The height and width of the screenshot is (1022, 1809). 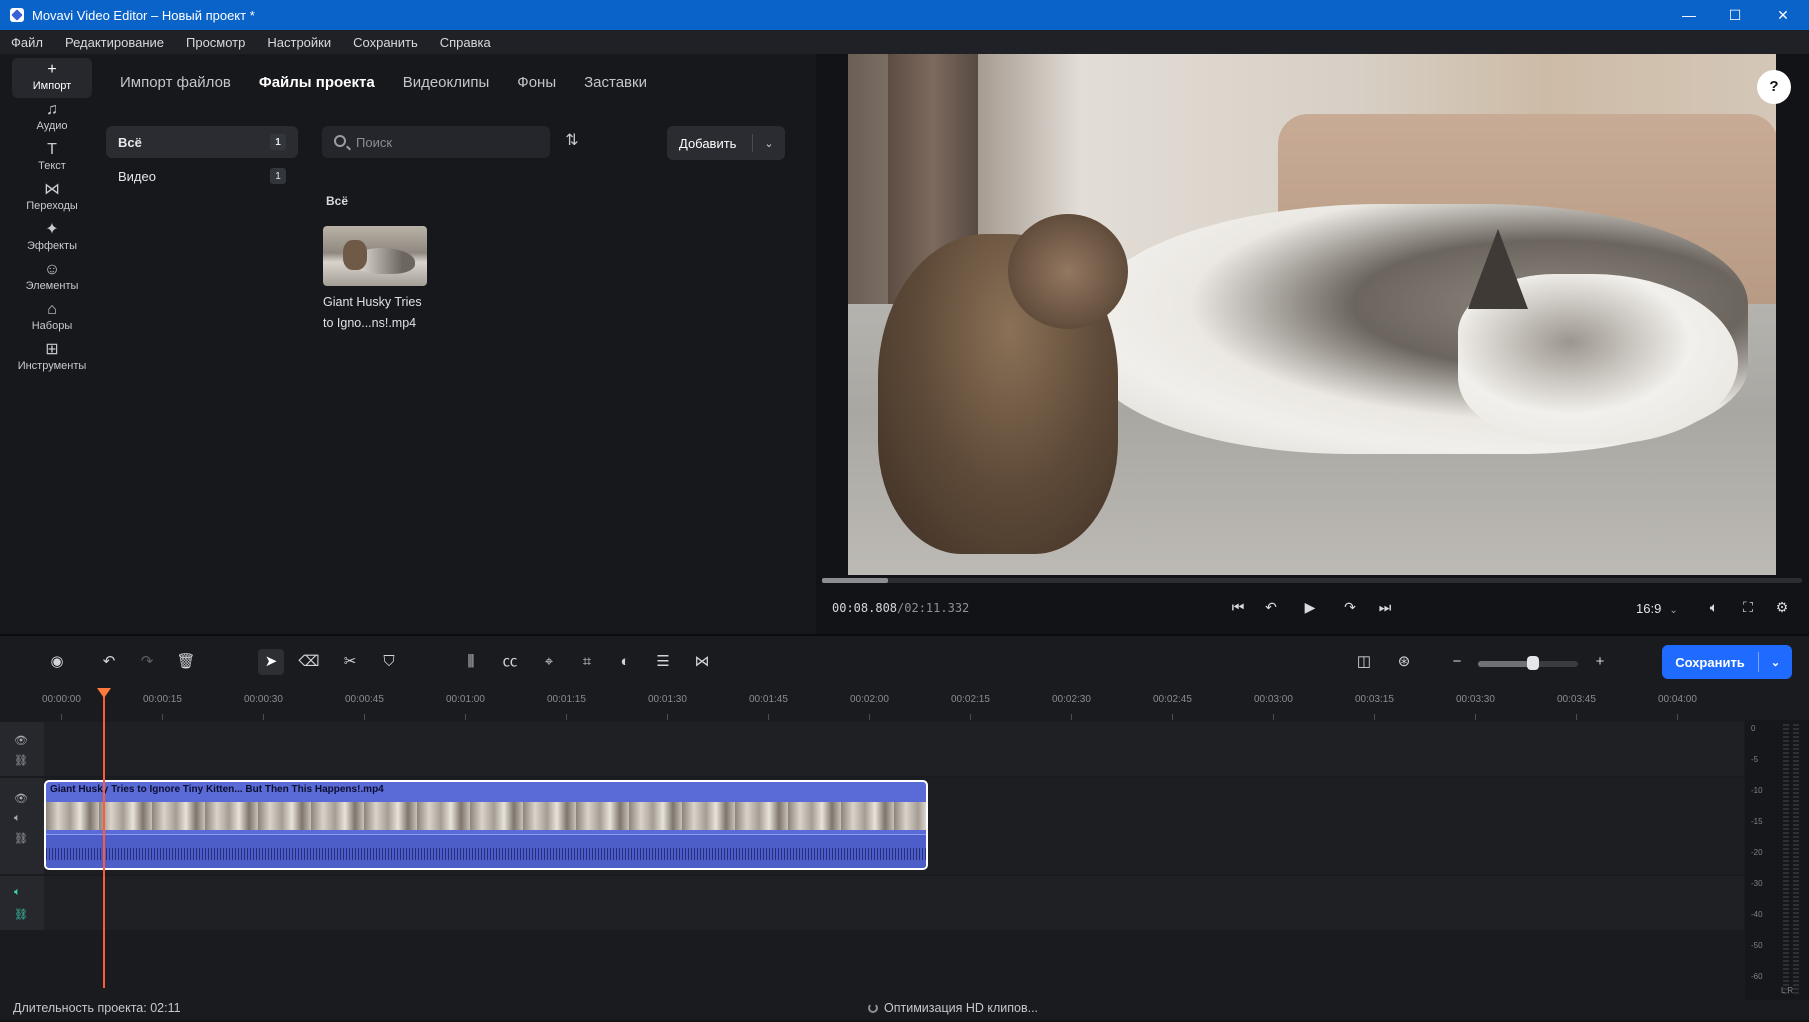 What do you see at coordinates (1071, 699) in the screenshot?
I see `ruler-label: 00:02:30` at bounding box center [1071, 699].